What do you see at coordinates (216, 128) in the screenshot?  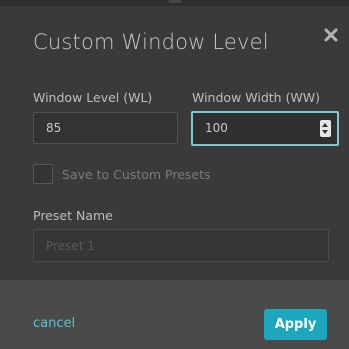 I see `window-width-value: 100` at bounding box center [216, 128].